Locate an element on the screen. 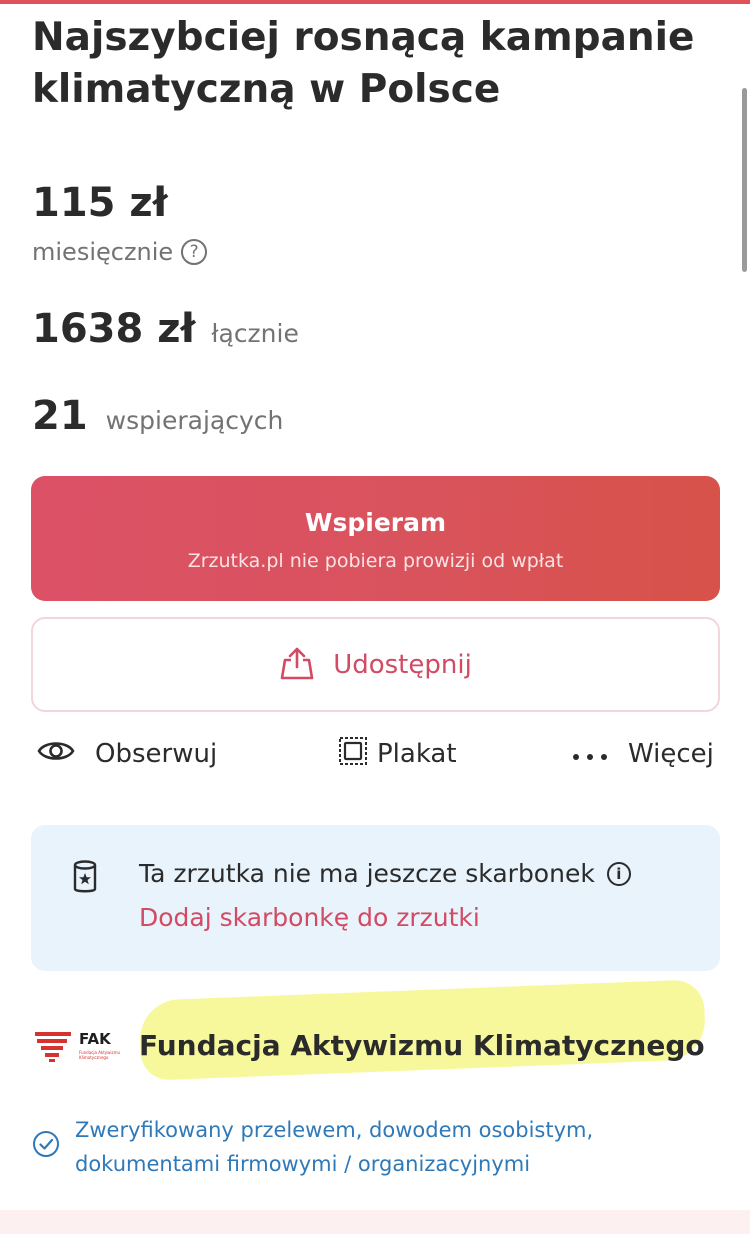 The width and height of the screenshot is (750, 1234). more-button: Więcej is located at coordinates (642, 754).